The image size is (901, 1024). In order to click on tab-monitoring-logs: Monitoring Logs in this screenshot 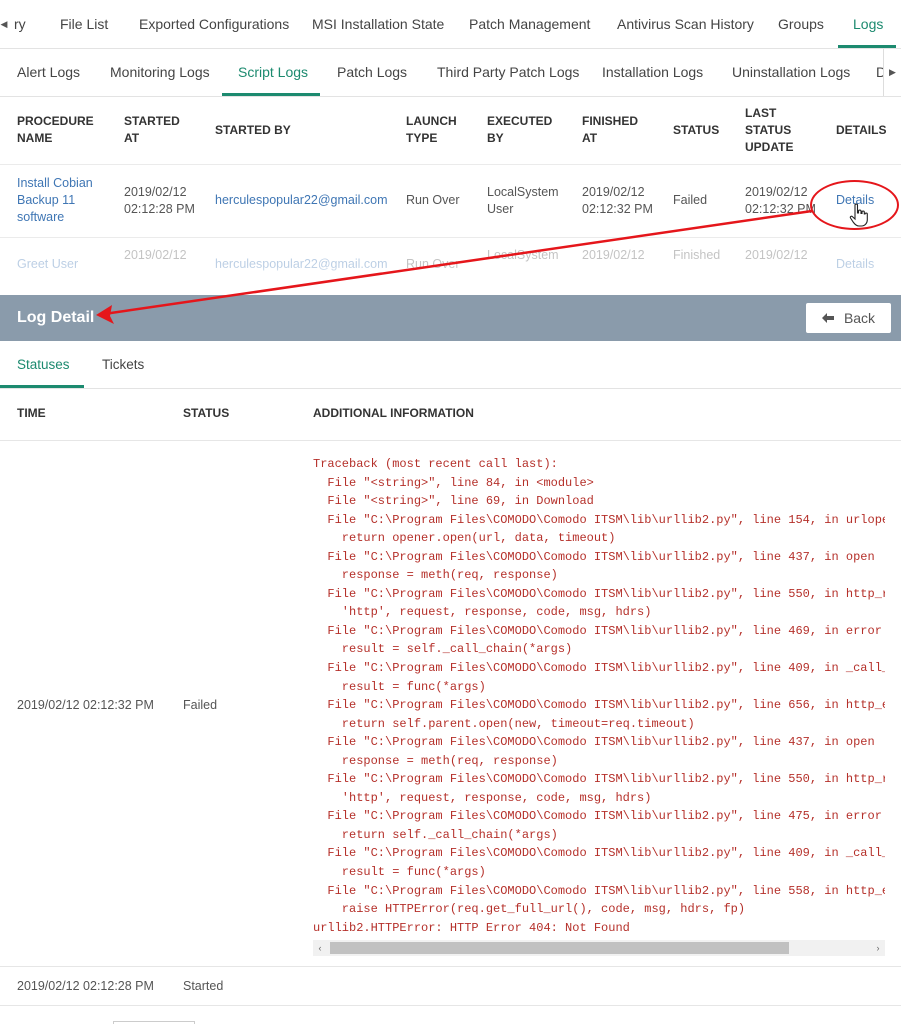, I will do `click(160, 72)`.